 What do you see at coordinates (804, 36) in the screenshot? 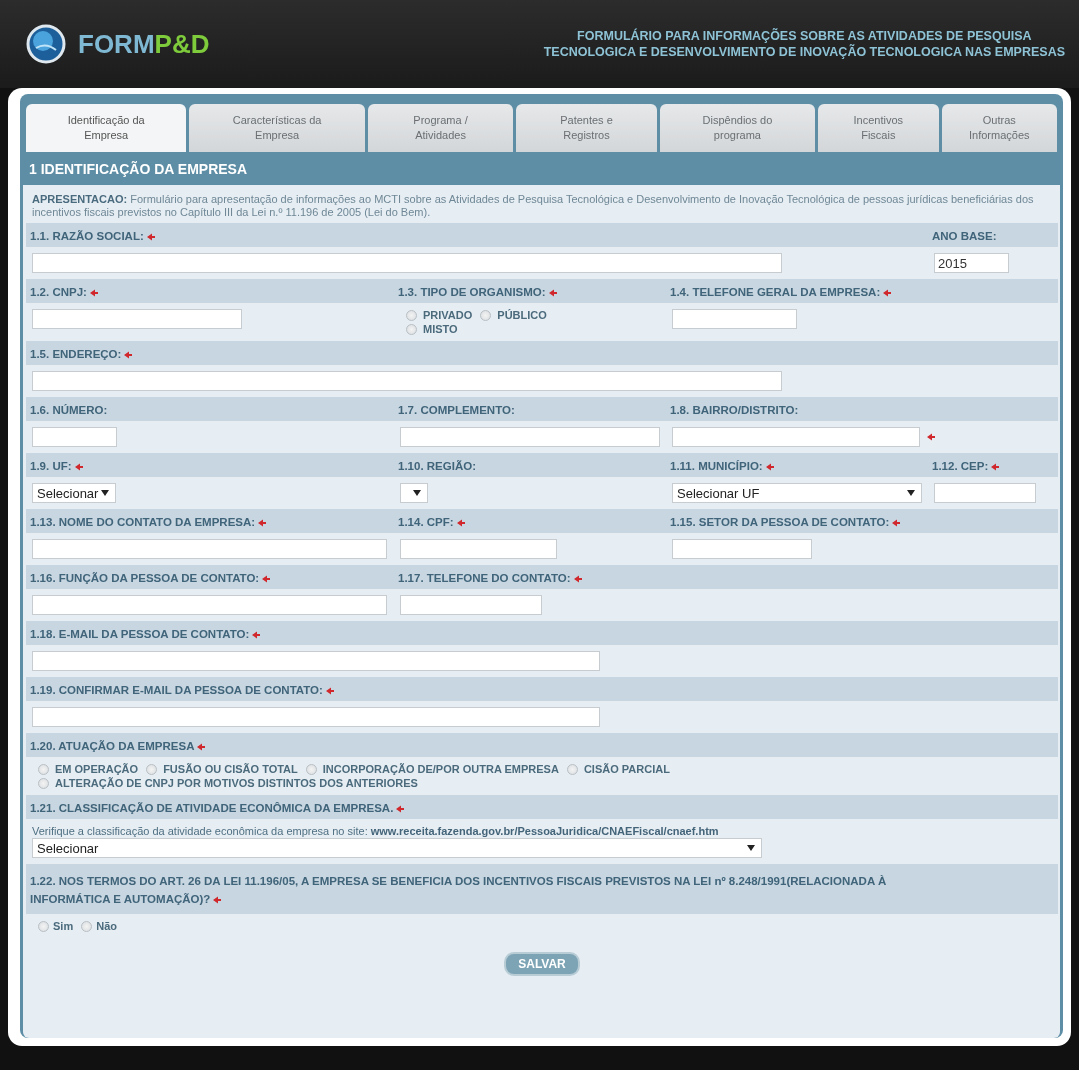
I see `page-title: FORMULÁRIO PARA INFORMAÇÕES SOBRE AS ATIVIDADES DE PESQUISA` at bounding box center [804, 36].